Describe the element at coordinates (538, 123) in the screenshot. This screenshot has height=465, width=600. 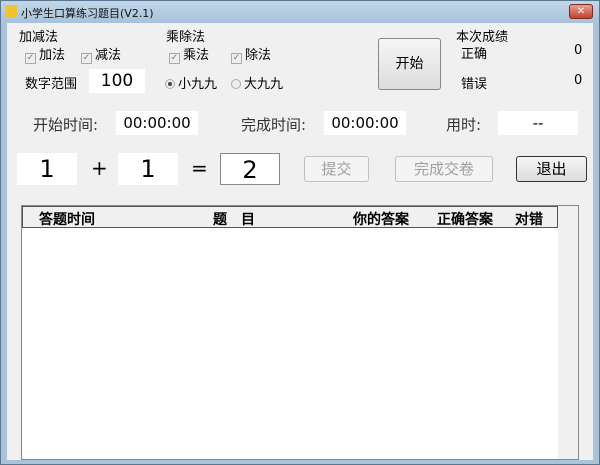
I see `used-time-field: --` at that location.